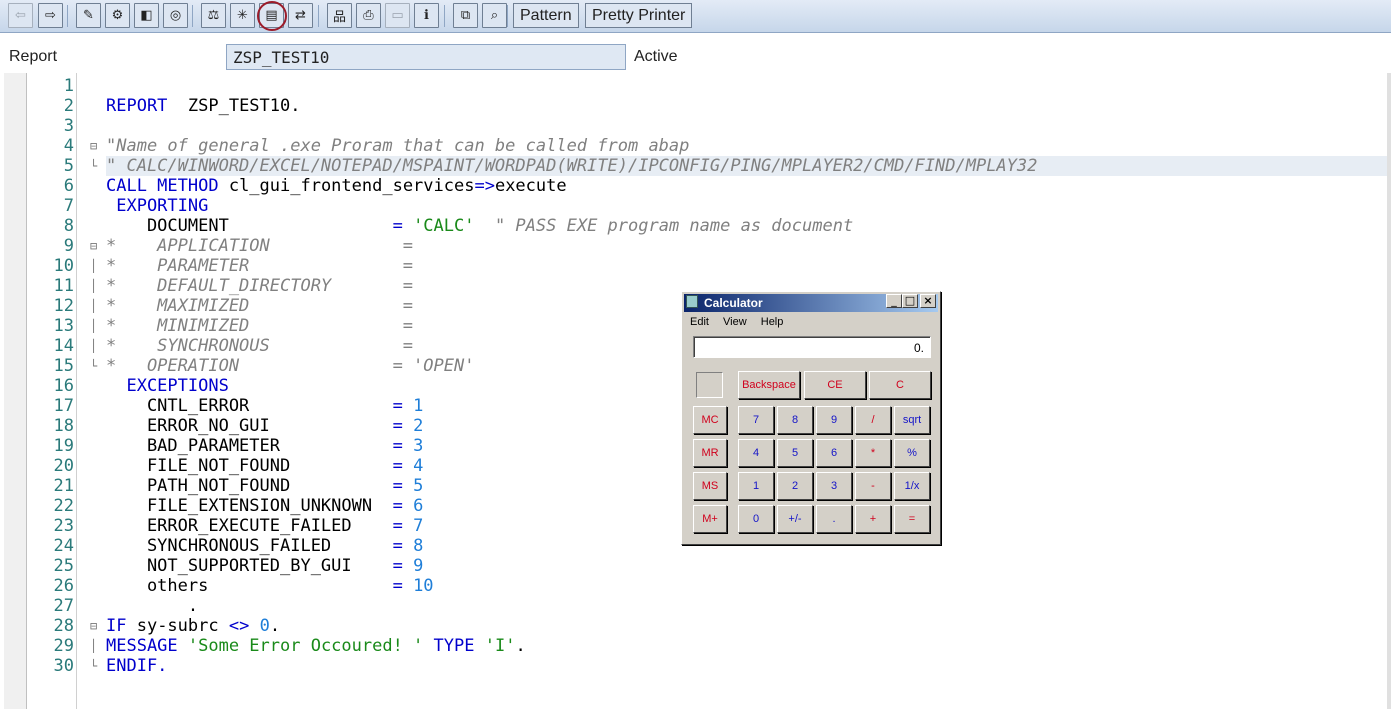  I want to click on close-button: ×, so click(928, 301).